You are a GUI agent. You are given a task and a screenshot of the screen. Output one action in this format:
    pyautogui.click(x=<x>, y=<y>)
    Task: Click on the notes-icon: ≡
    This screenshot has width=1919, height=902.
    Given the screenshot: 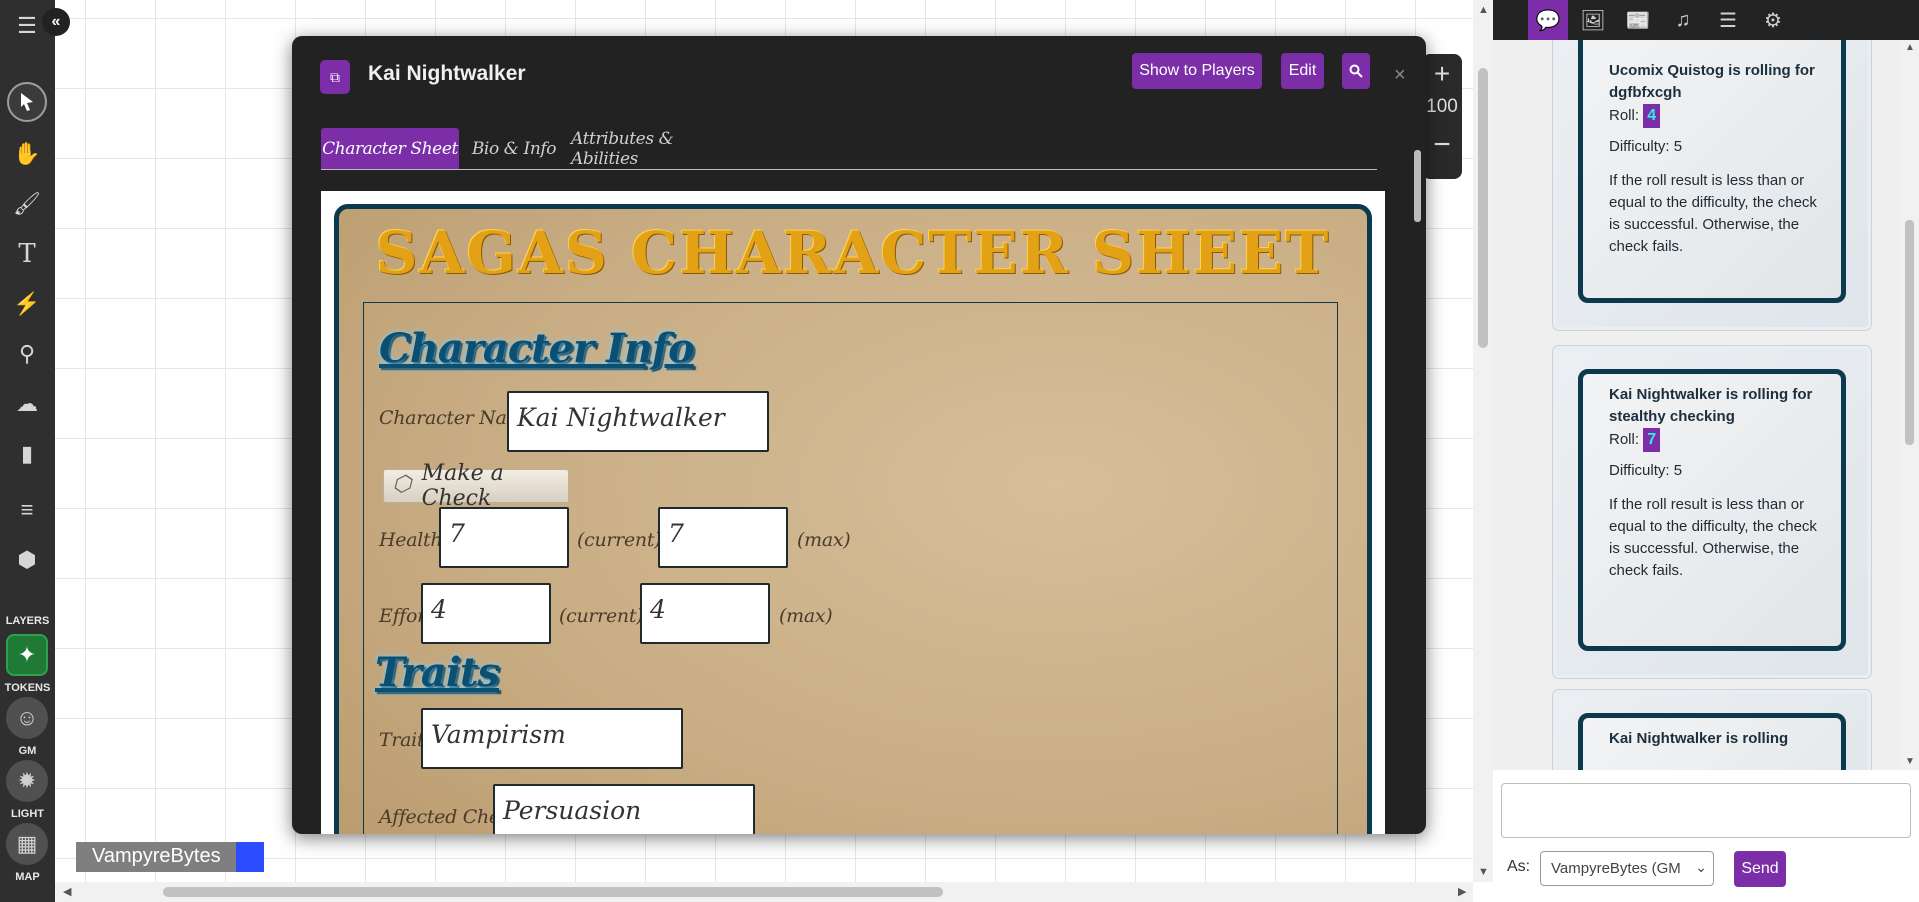 What is the action you would take?
    pyautogui.click(x=27, y=510)
    